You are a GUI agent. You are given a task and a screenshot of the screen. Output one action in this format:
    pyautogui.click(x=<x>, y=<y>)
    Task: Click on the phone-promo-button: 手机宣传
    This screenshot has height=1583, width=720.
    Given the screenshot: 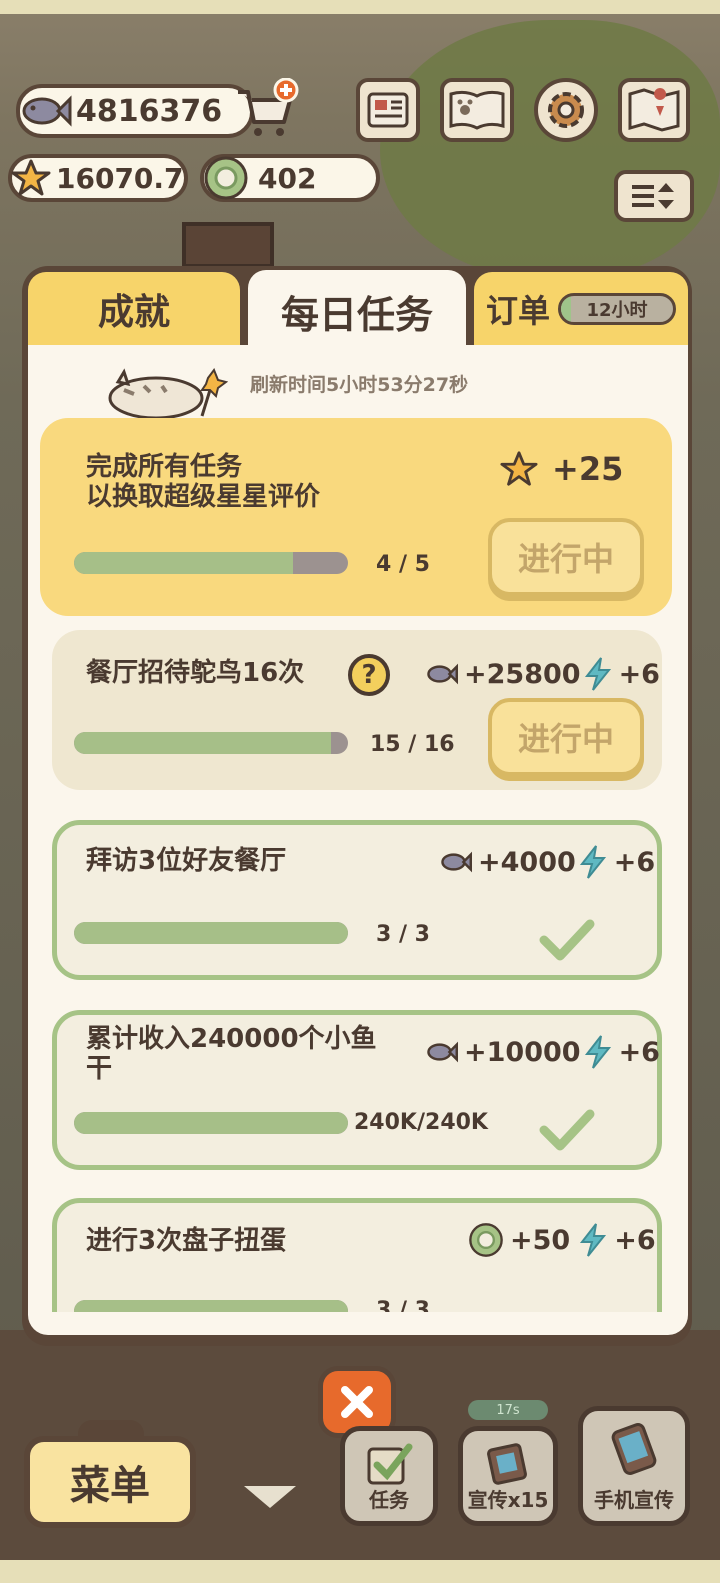 What is the action you would take?
    pyautogui.click(x=634, y=1466)
    